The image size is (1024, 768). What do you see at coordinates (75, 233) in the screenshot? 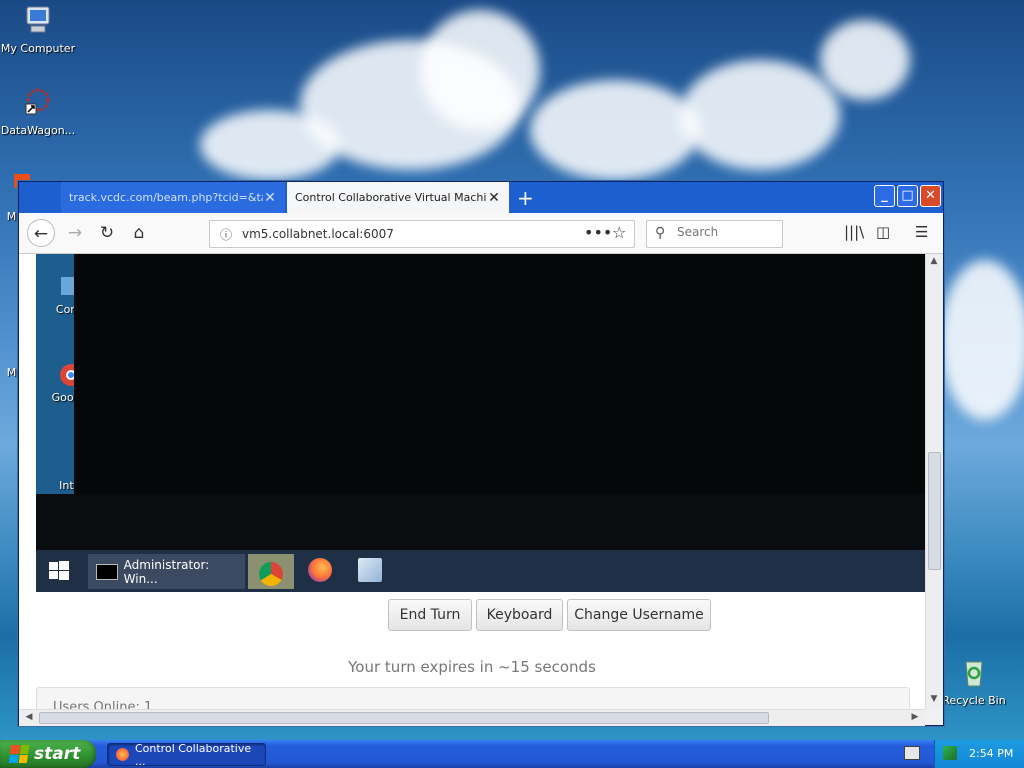
I see `forward-button: →` at bounding box center [75, 233].